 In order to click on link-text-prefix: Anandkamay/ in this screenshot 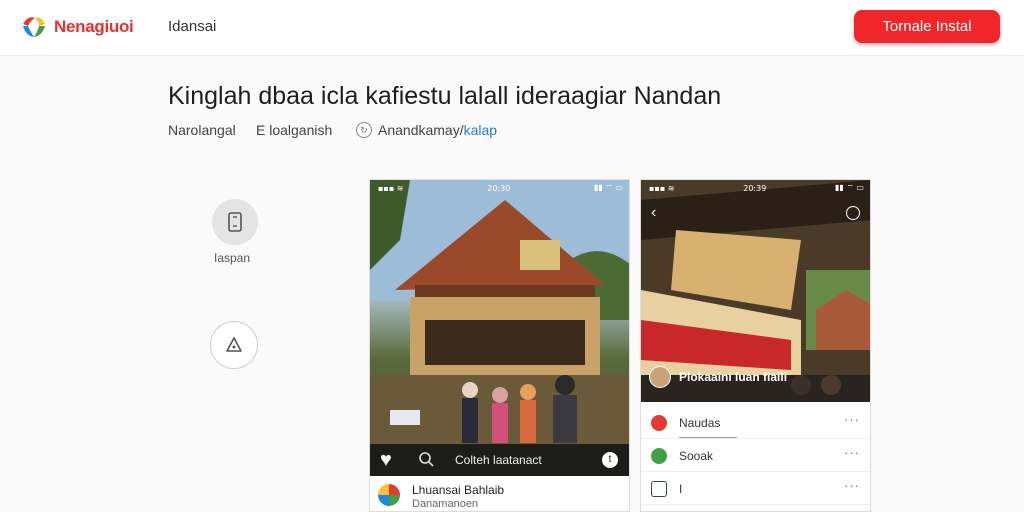, I will do `click(421, 130)`.